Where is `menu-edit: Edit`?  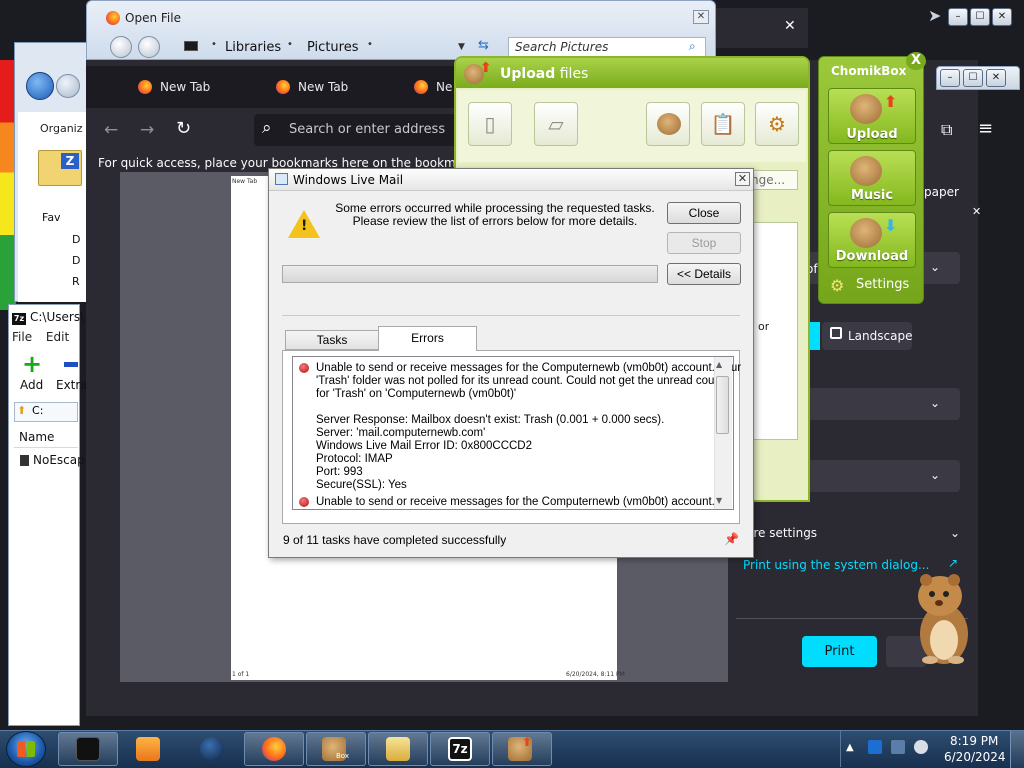
menu-edit: Edit is located at coordinates (57, 337).